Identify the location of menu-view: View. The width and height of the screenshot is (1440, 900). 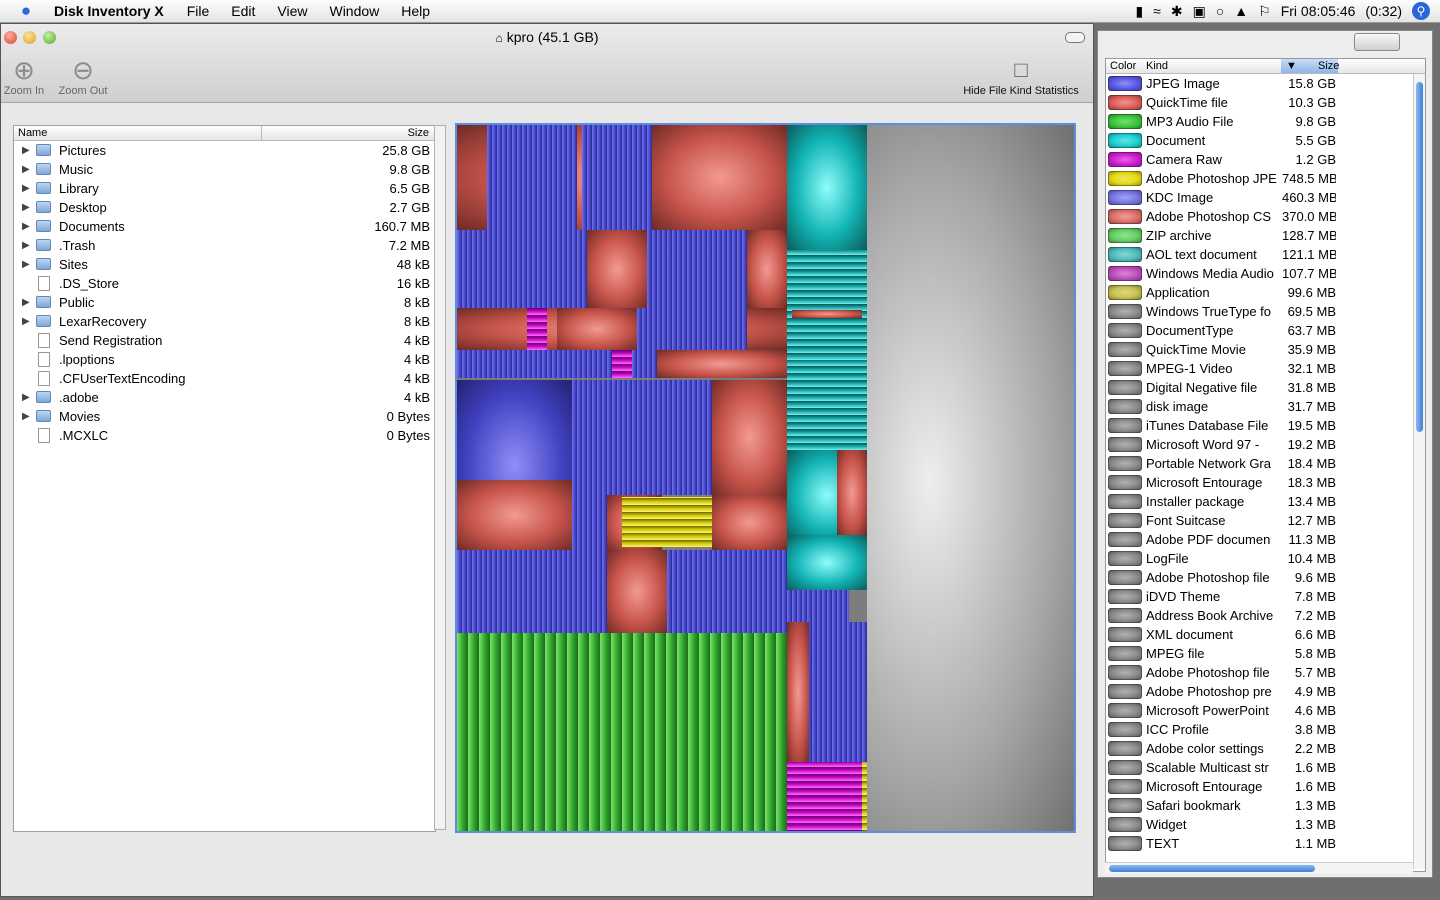
(292, 11).